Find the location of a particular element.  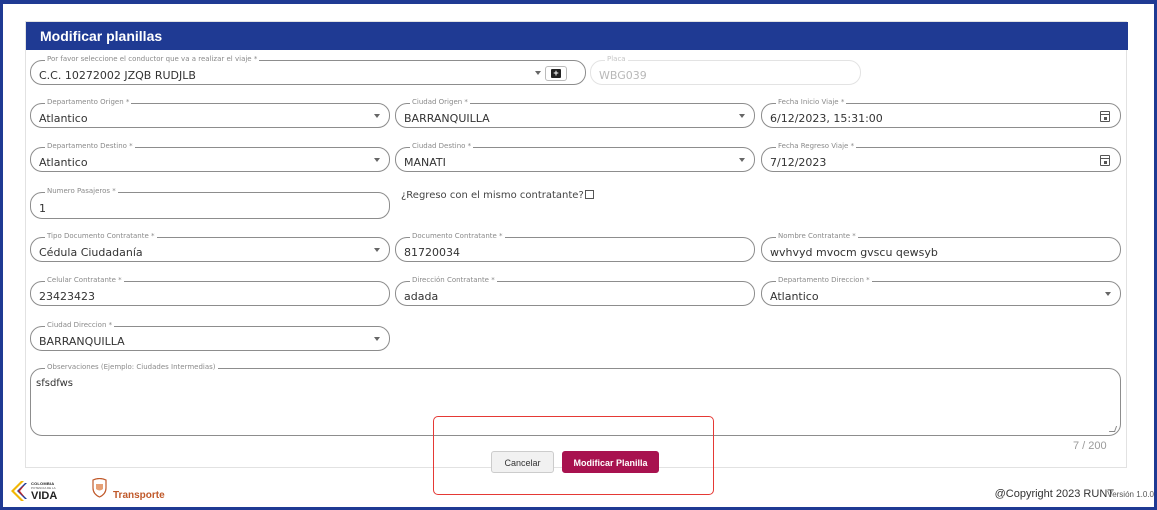

observaciones-value: sfsdfws is located at coordinates (55, 383).